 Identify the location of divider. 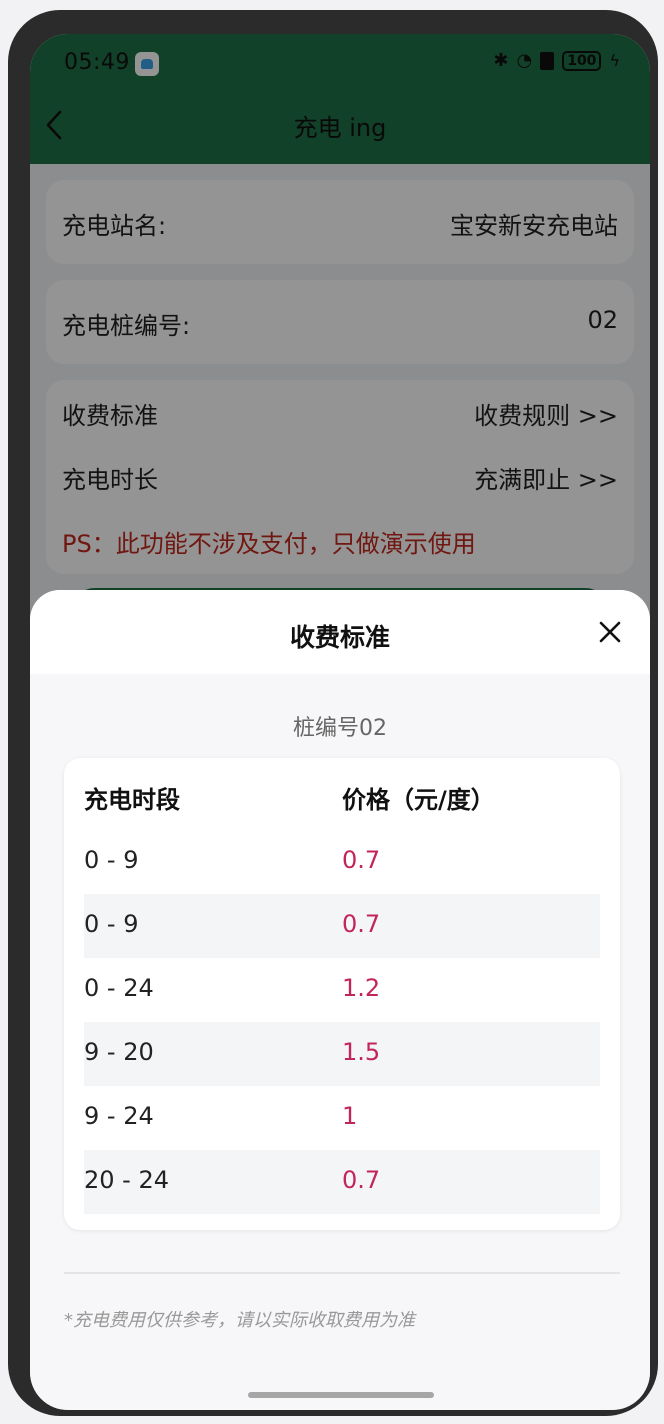
(342, 1273).